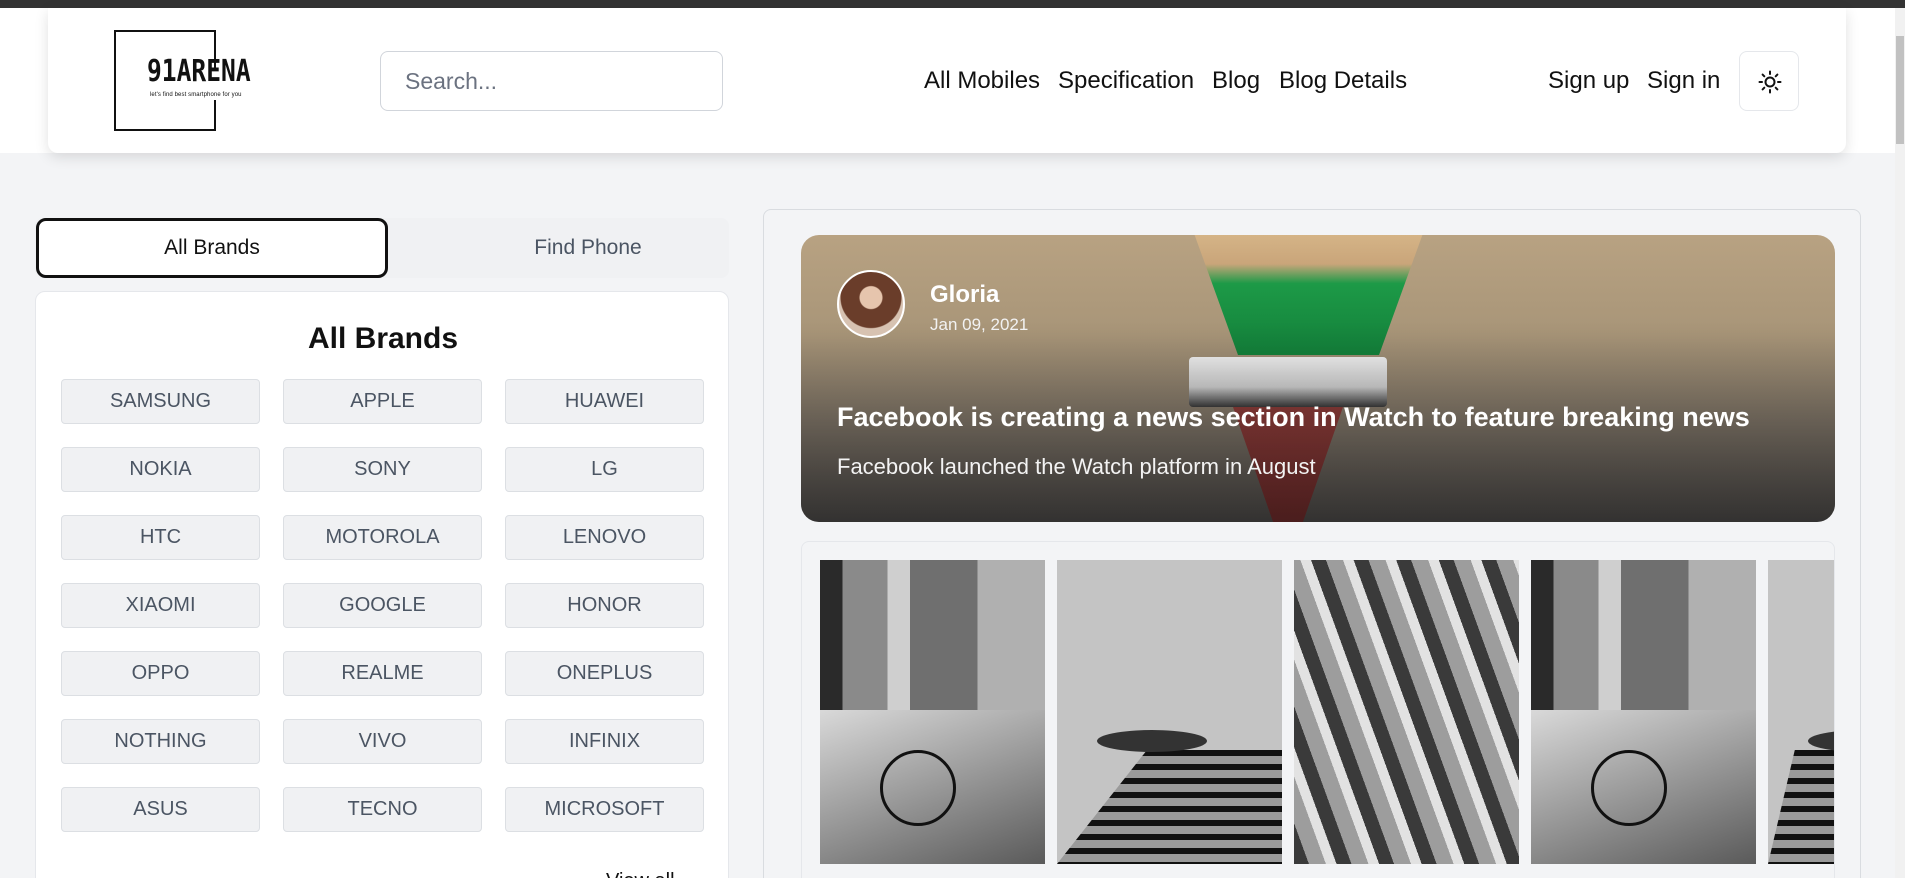  I want to click on sun-icon, so click(1770, 82).